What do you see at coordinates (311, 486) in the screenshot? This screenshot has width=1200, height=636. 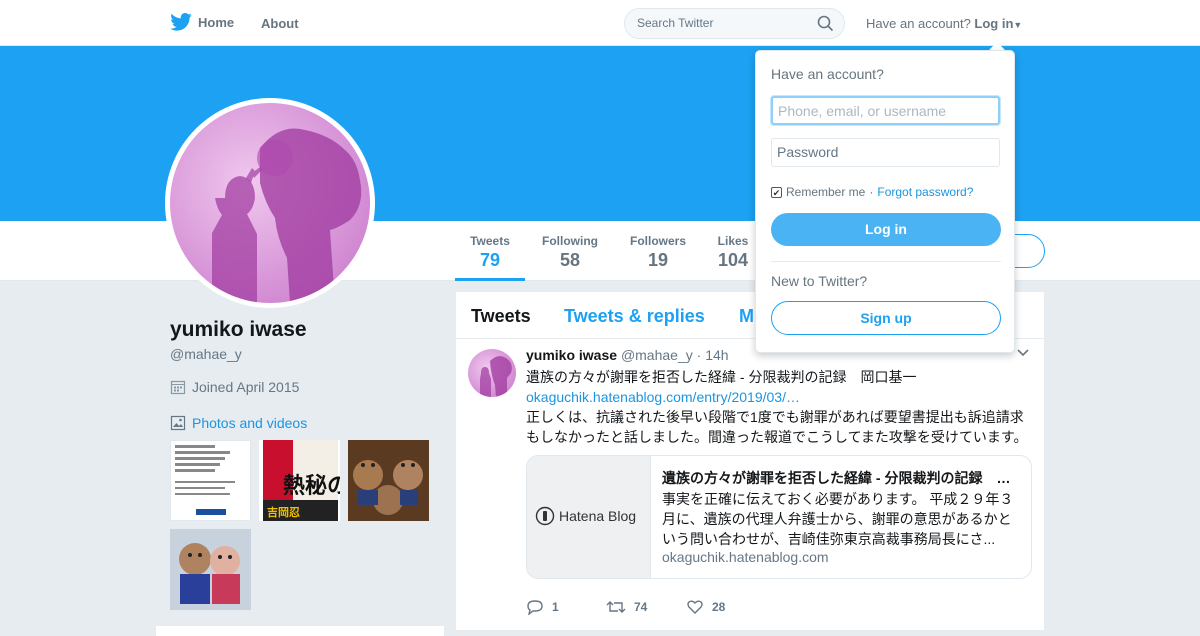 I see `book-cover-title: 熱秘の` at bounding box center [311, 486].